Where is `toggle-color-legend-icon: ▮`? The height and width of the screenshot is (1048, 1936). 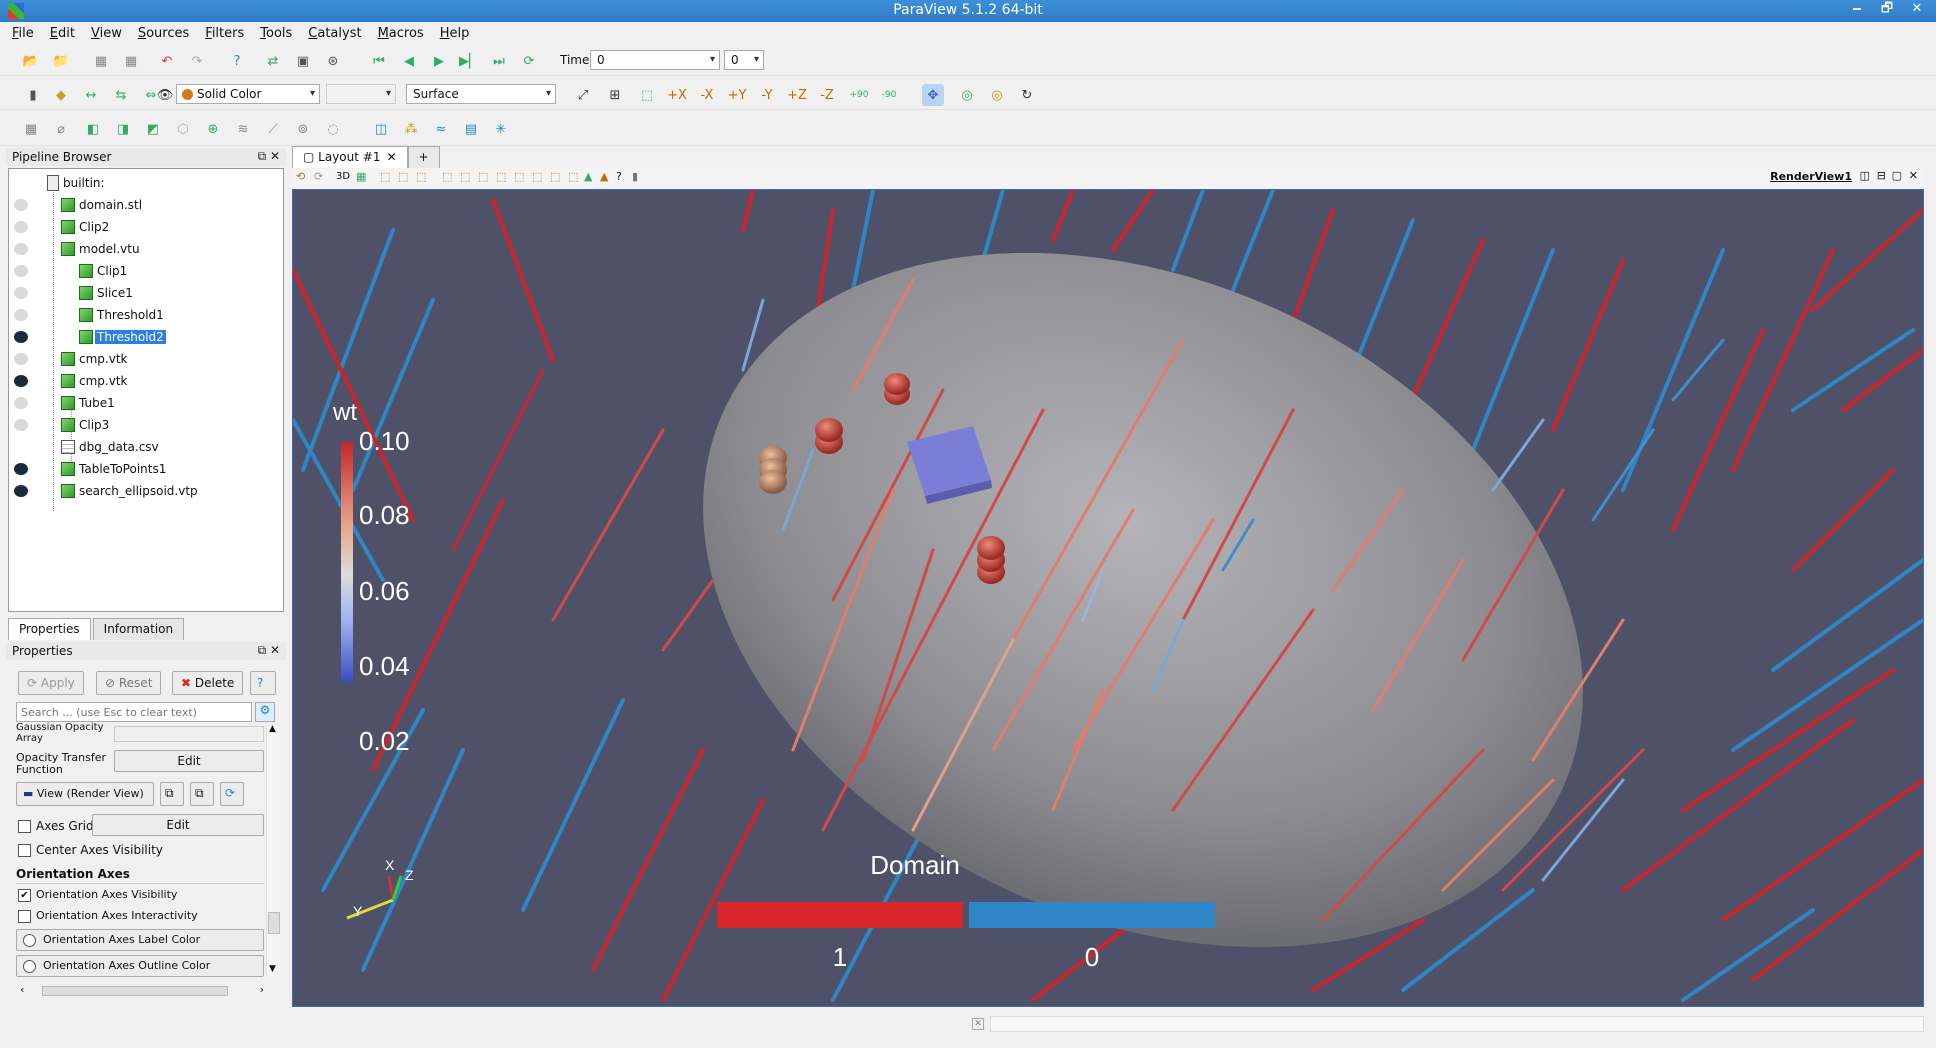
toggle-color-legend-icon: ▮ is located at coordinates (33, 95).